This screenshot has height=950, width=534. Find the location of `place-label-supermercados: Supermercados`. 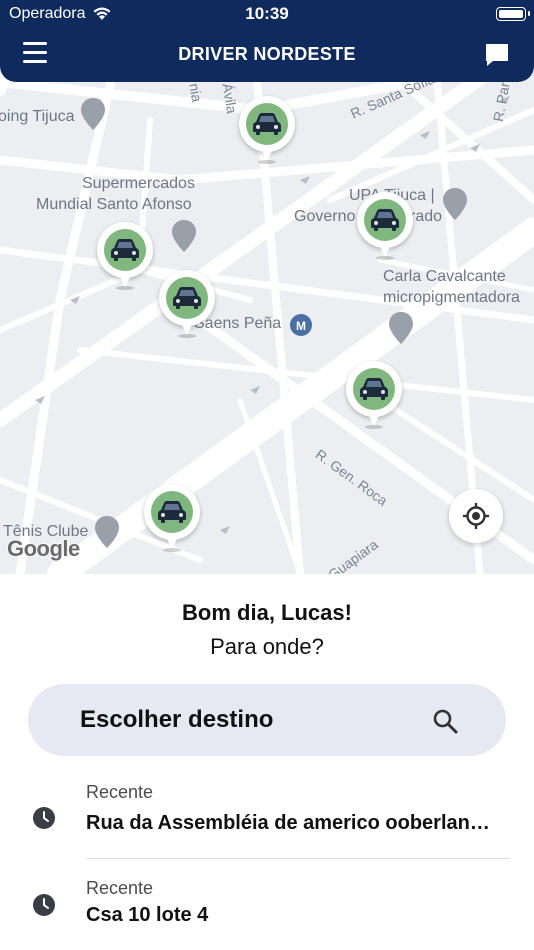

place-label-supermercados: Supermercados is located at coordinates (138, 183).